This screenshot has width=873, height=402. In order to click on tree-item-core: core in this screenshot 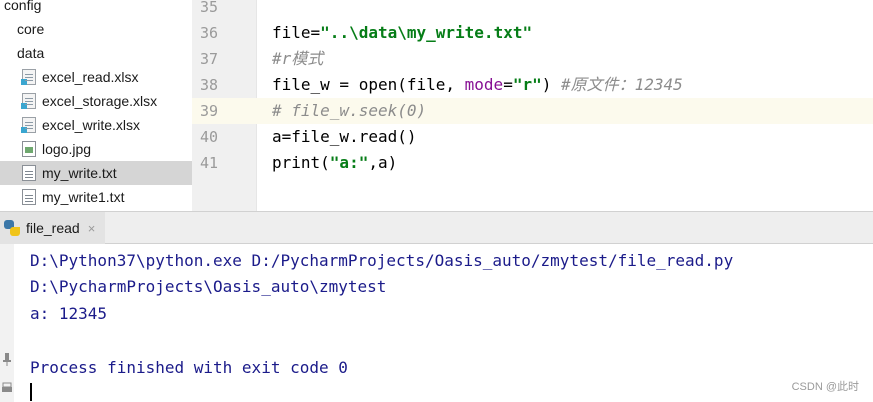, I will do `click(96, 29)`.